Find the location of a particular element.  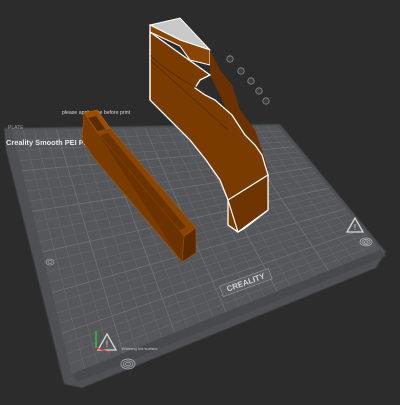

plate-tag: PLATE is located at coordinates (16, 128).